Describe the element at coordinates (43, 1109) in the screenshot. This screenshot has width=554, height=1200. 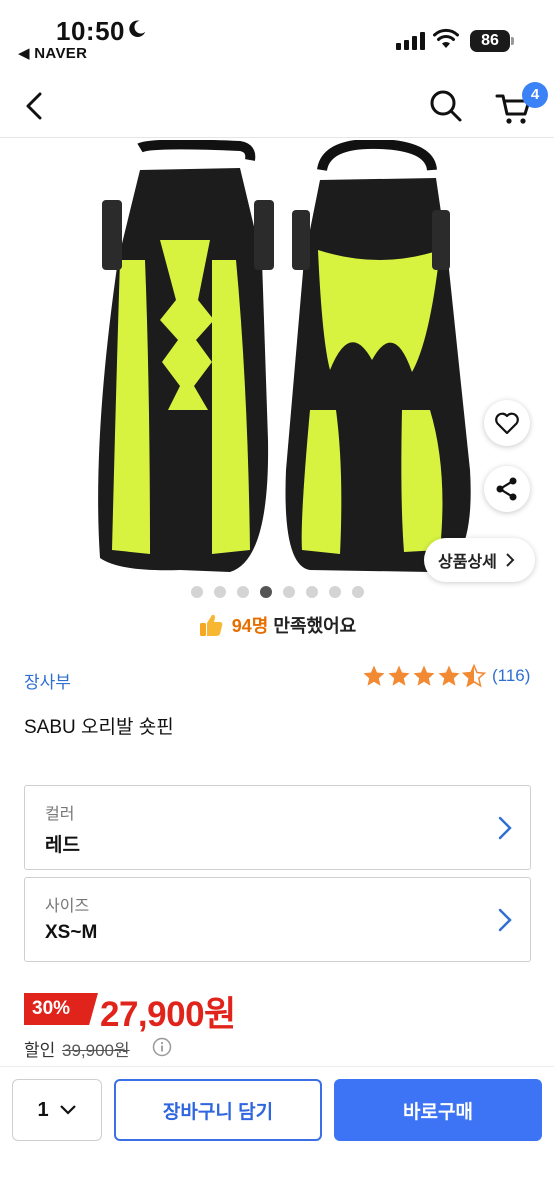
I see `quantity-value: 1` at that location.